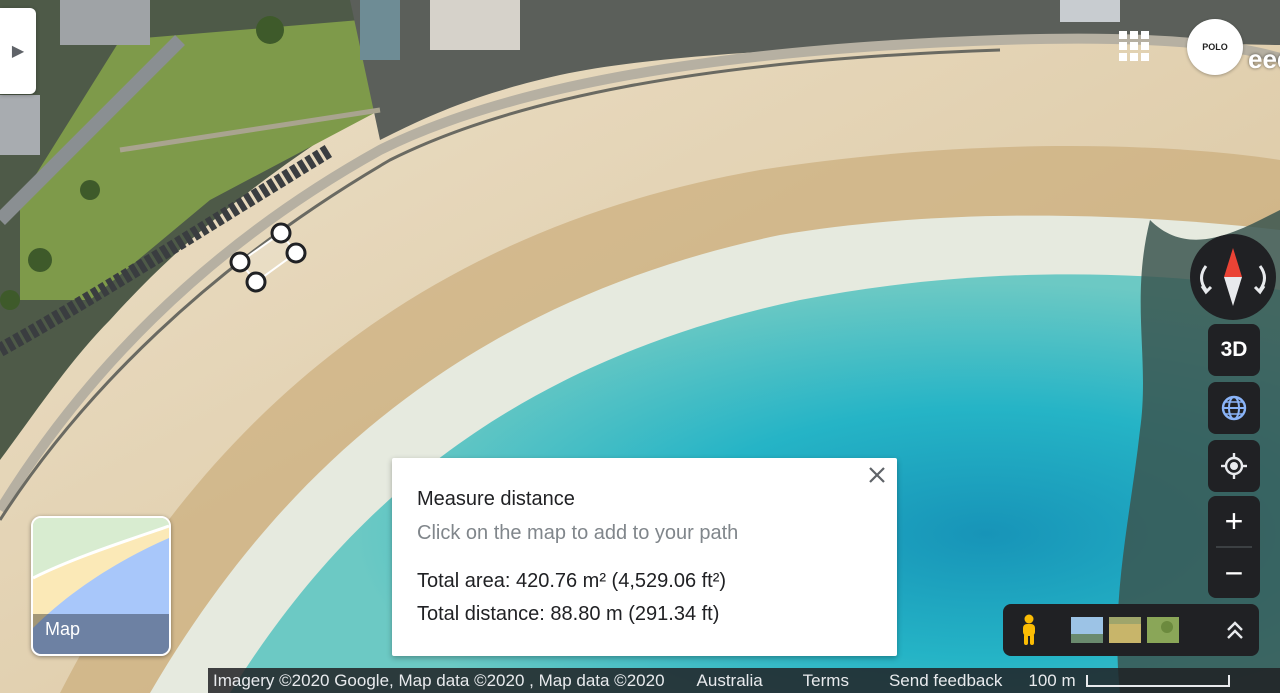  I want to click on send-feedback-link: Send feedback, so click(945, 681).